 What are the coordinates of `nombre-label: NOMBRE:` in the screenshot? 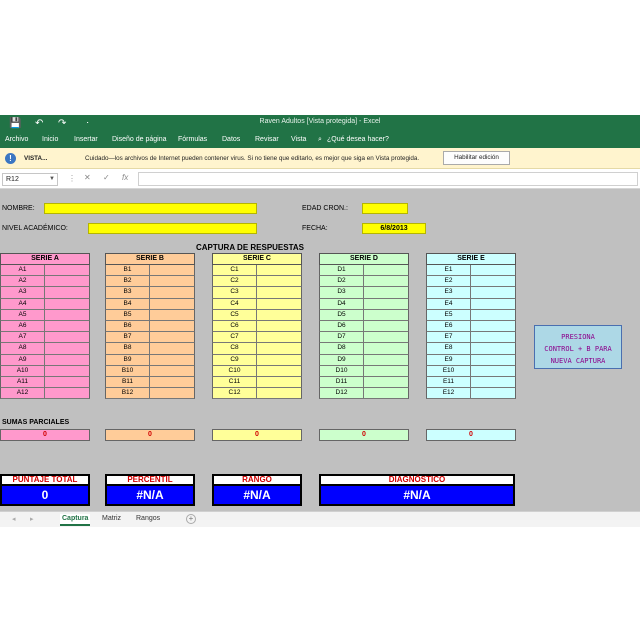 It's located at (18, 208).